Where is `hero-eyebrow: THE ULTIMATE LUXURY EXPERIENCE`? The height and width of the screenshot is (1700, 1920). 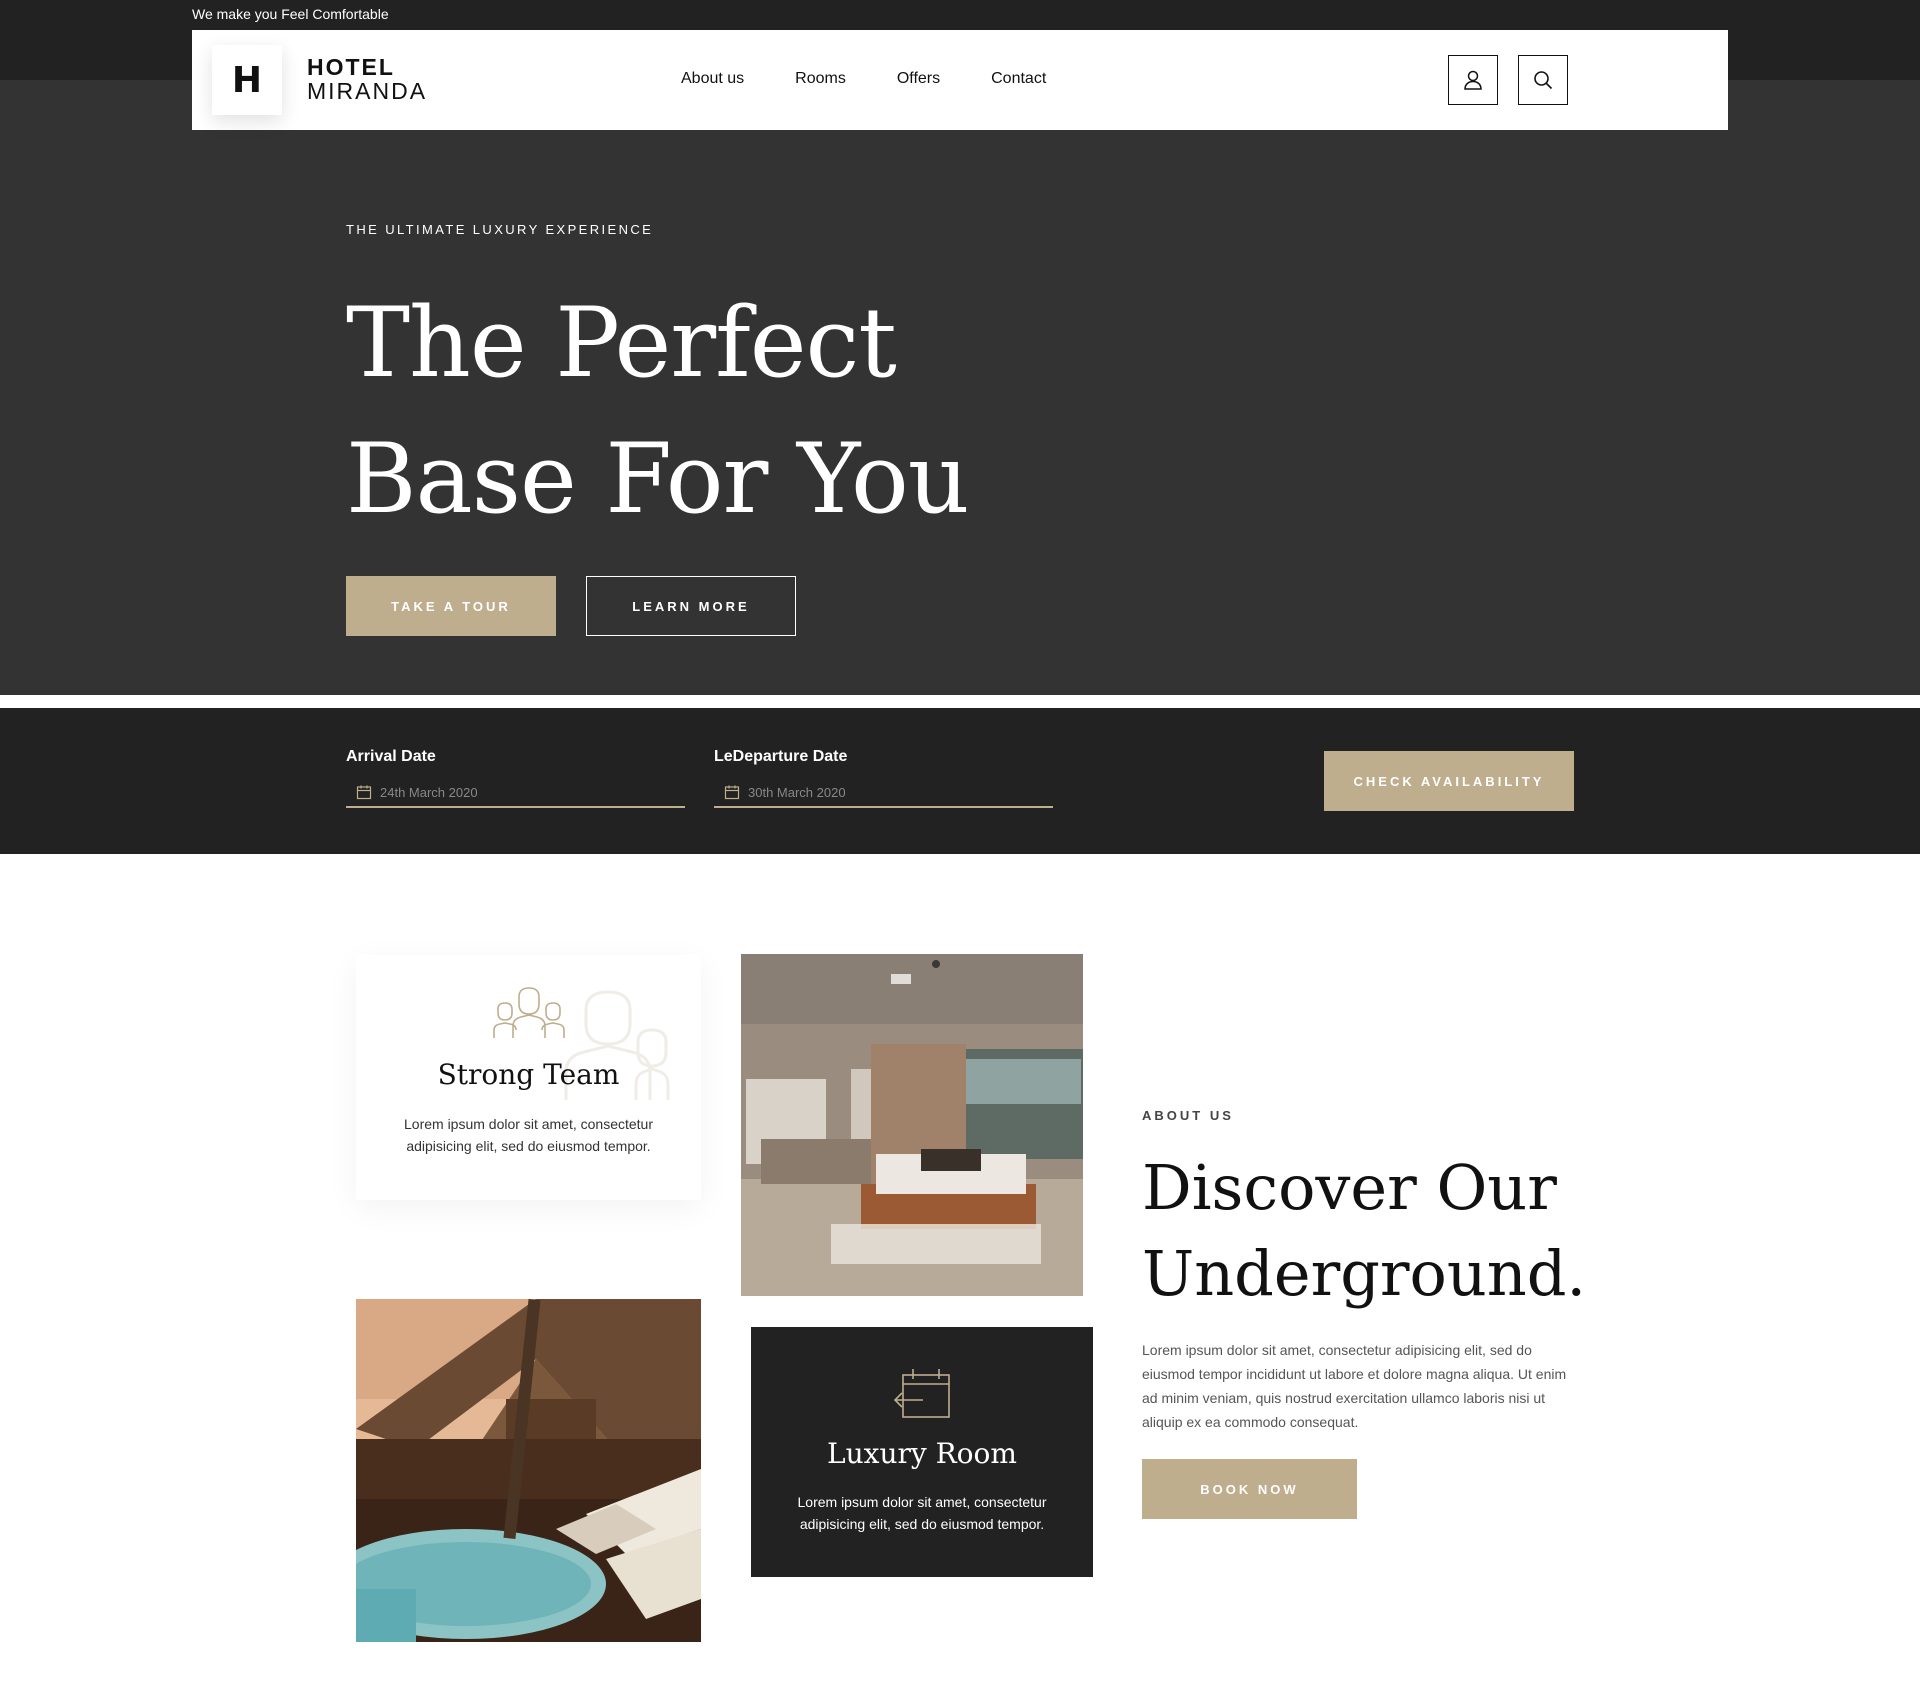
hero-eyebrow: THE ULTIMATE LUXURY EXPERIENCE is located at coordinates (500, 229).